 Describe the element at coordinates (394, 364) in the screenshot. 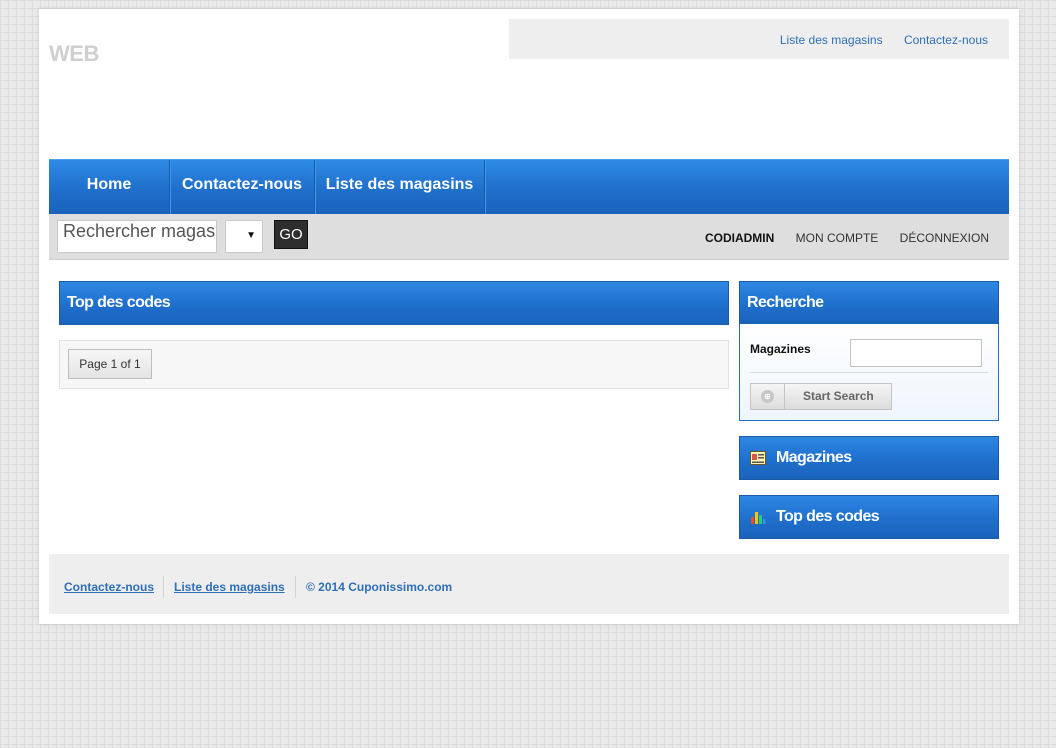

I see `pagination-box: Page 1 of 1` at that location.